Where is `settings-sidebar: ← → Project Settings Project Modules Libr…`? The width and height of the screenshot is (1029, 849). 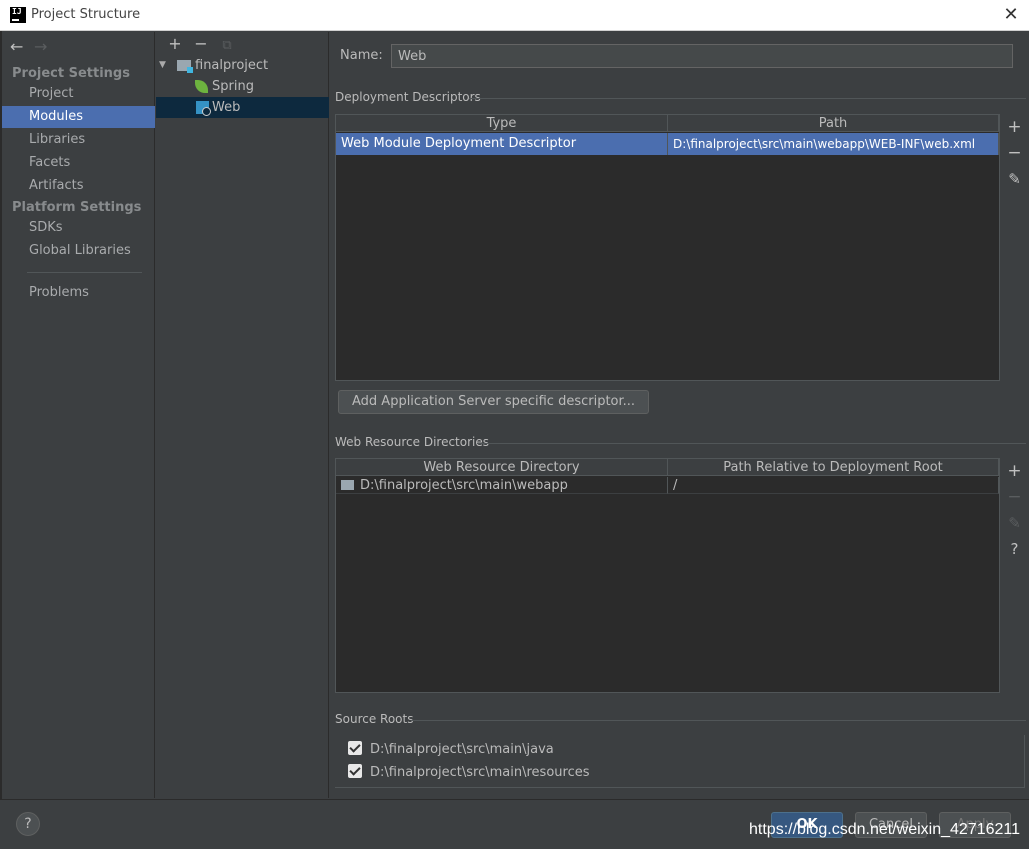 settings-sidebar: ← → Project Settings Project Modules Libr… is located at coordinates (78, 415).